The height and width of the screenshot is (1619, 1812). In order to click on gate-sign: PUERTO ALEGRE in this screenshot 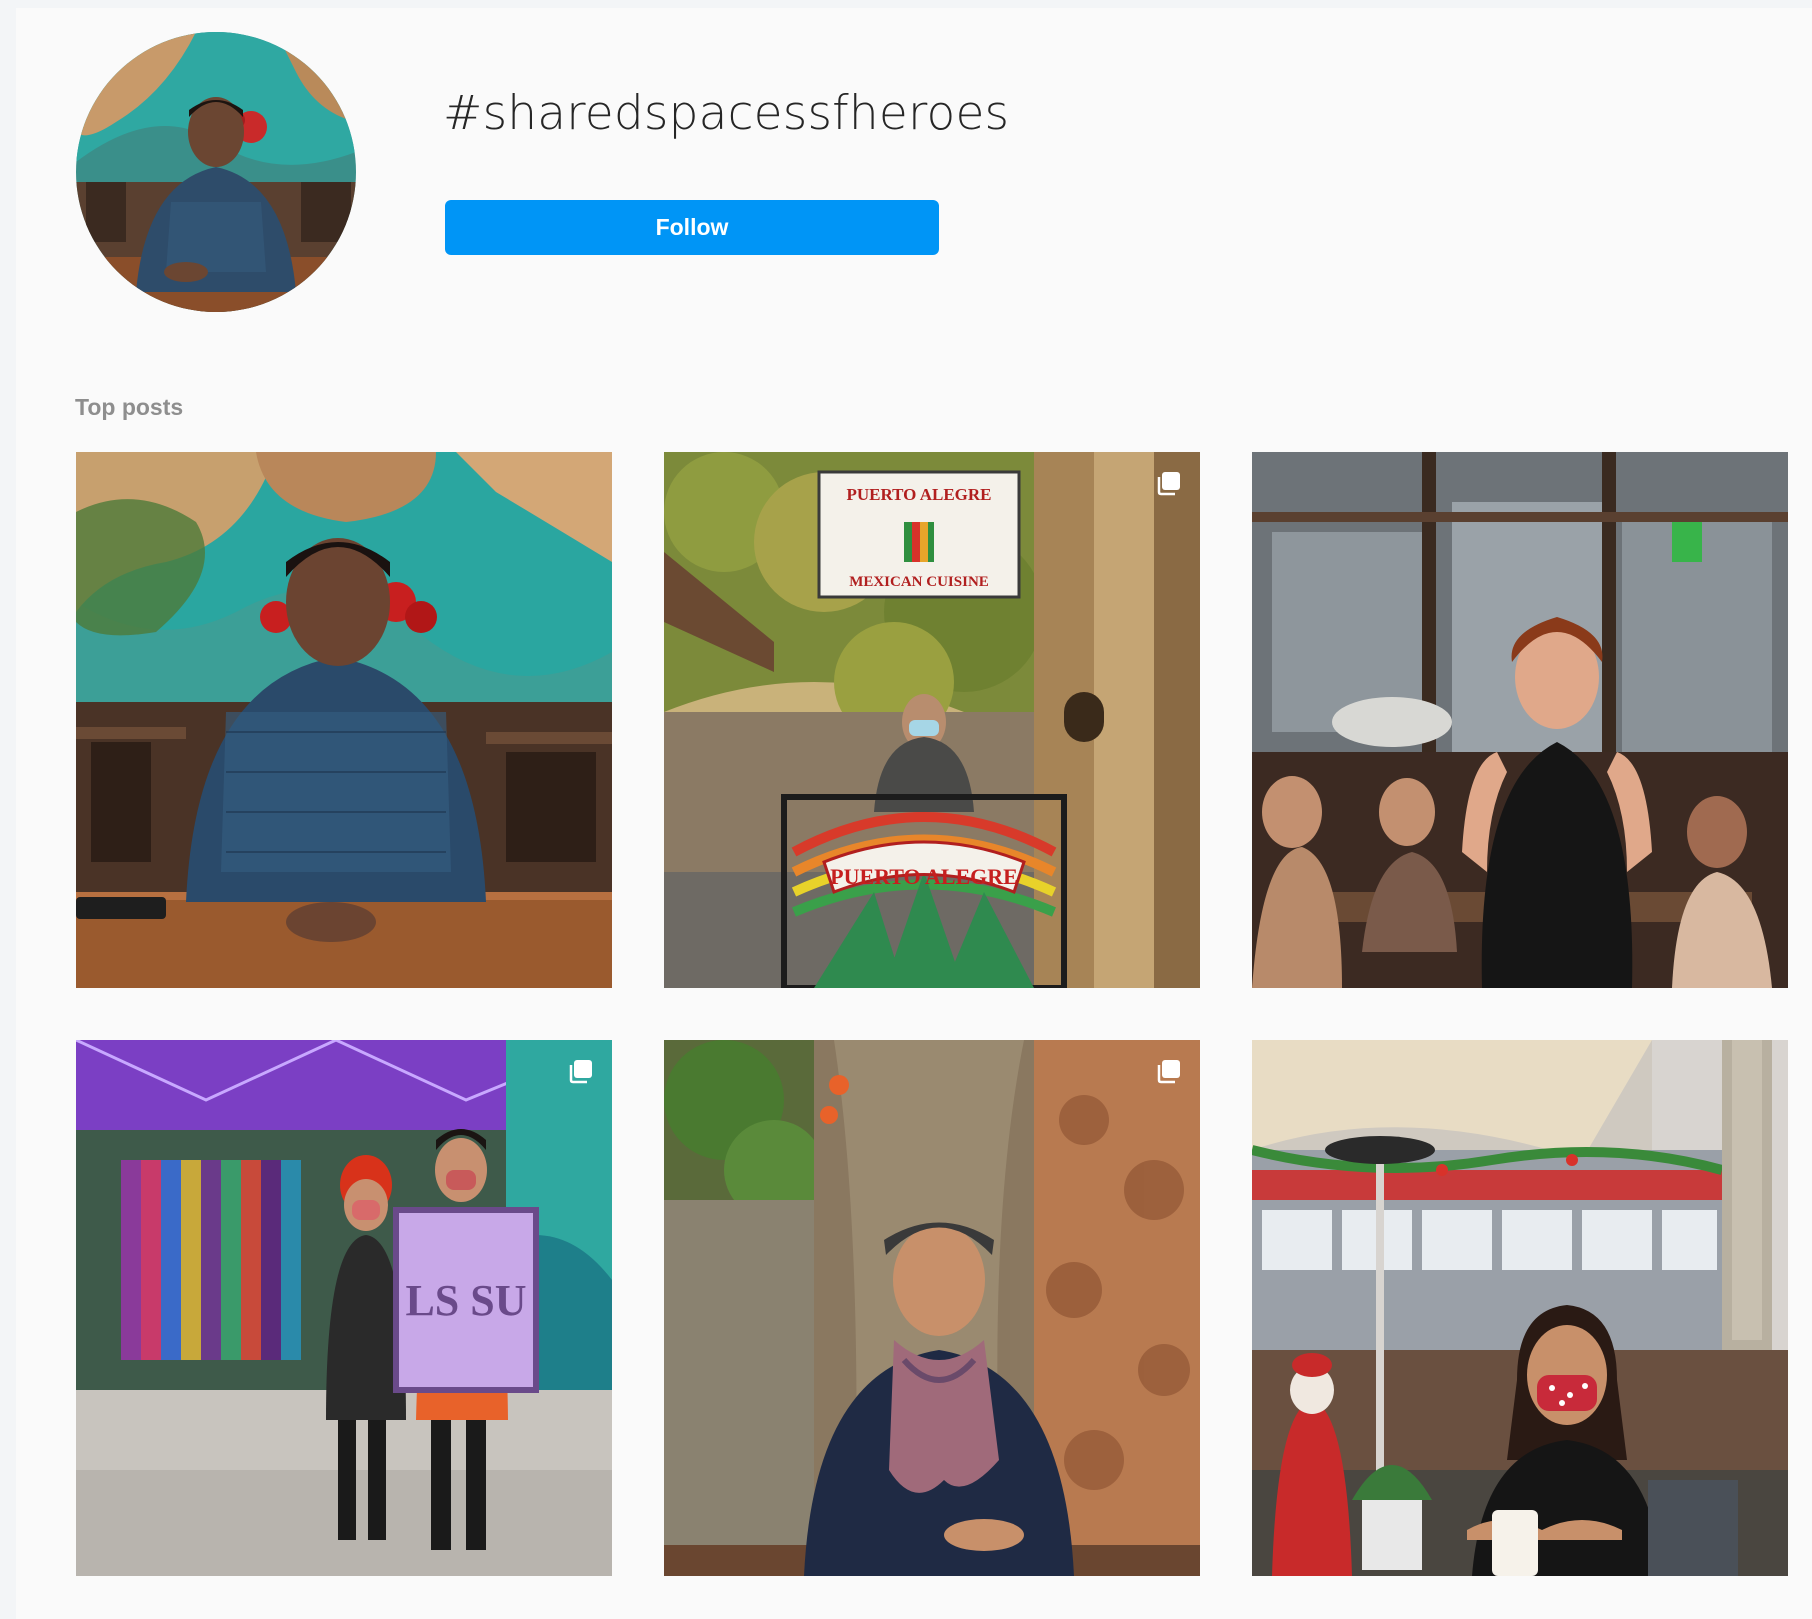, I will do `click(924, 876)`.